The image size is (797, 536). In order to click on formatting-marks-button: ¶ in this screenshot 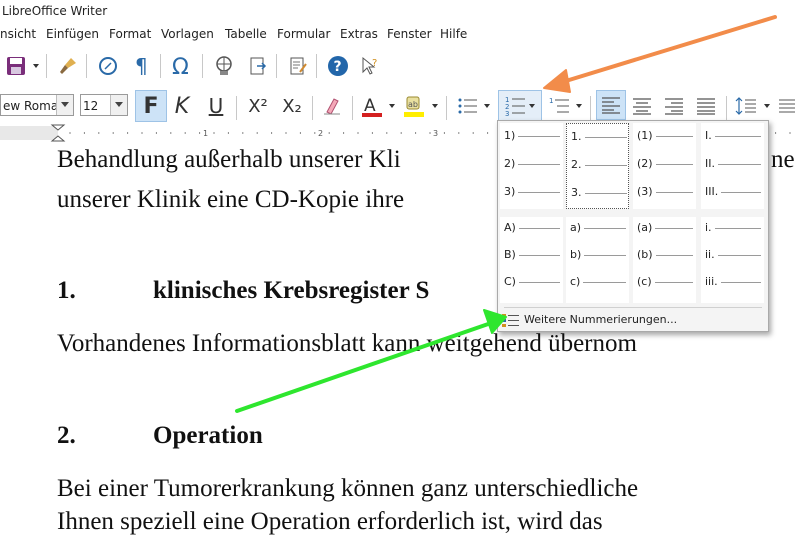, I will do `click(142, 66)`.